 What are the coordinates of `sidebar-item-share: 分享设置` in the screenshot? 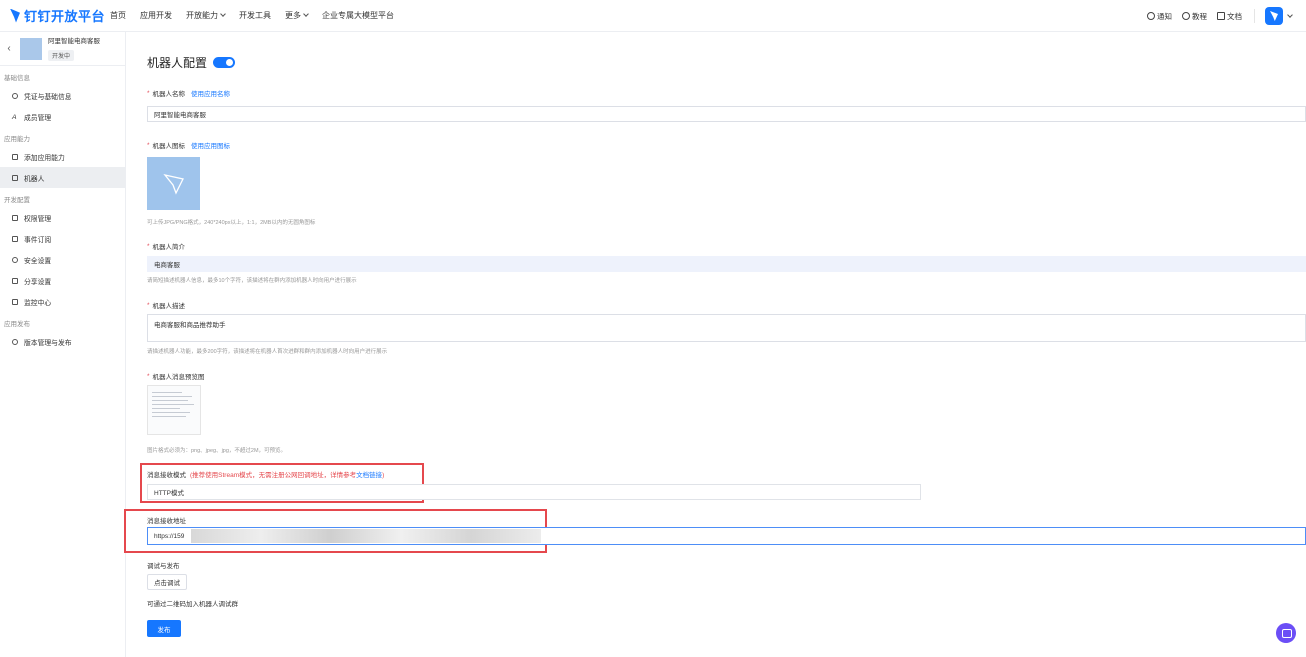 It's located at (62, 280).